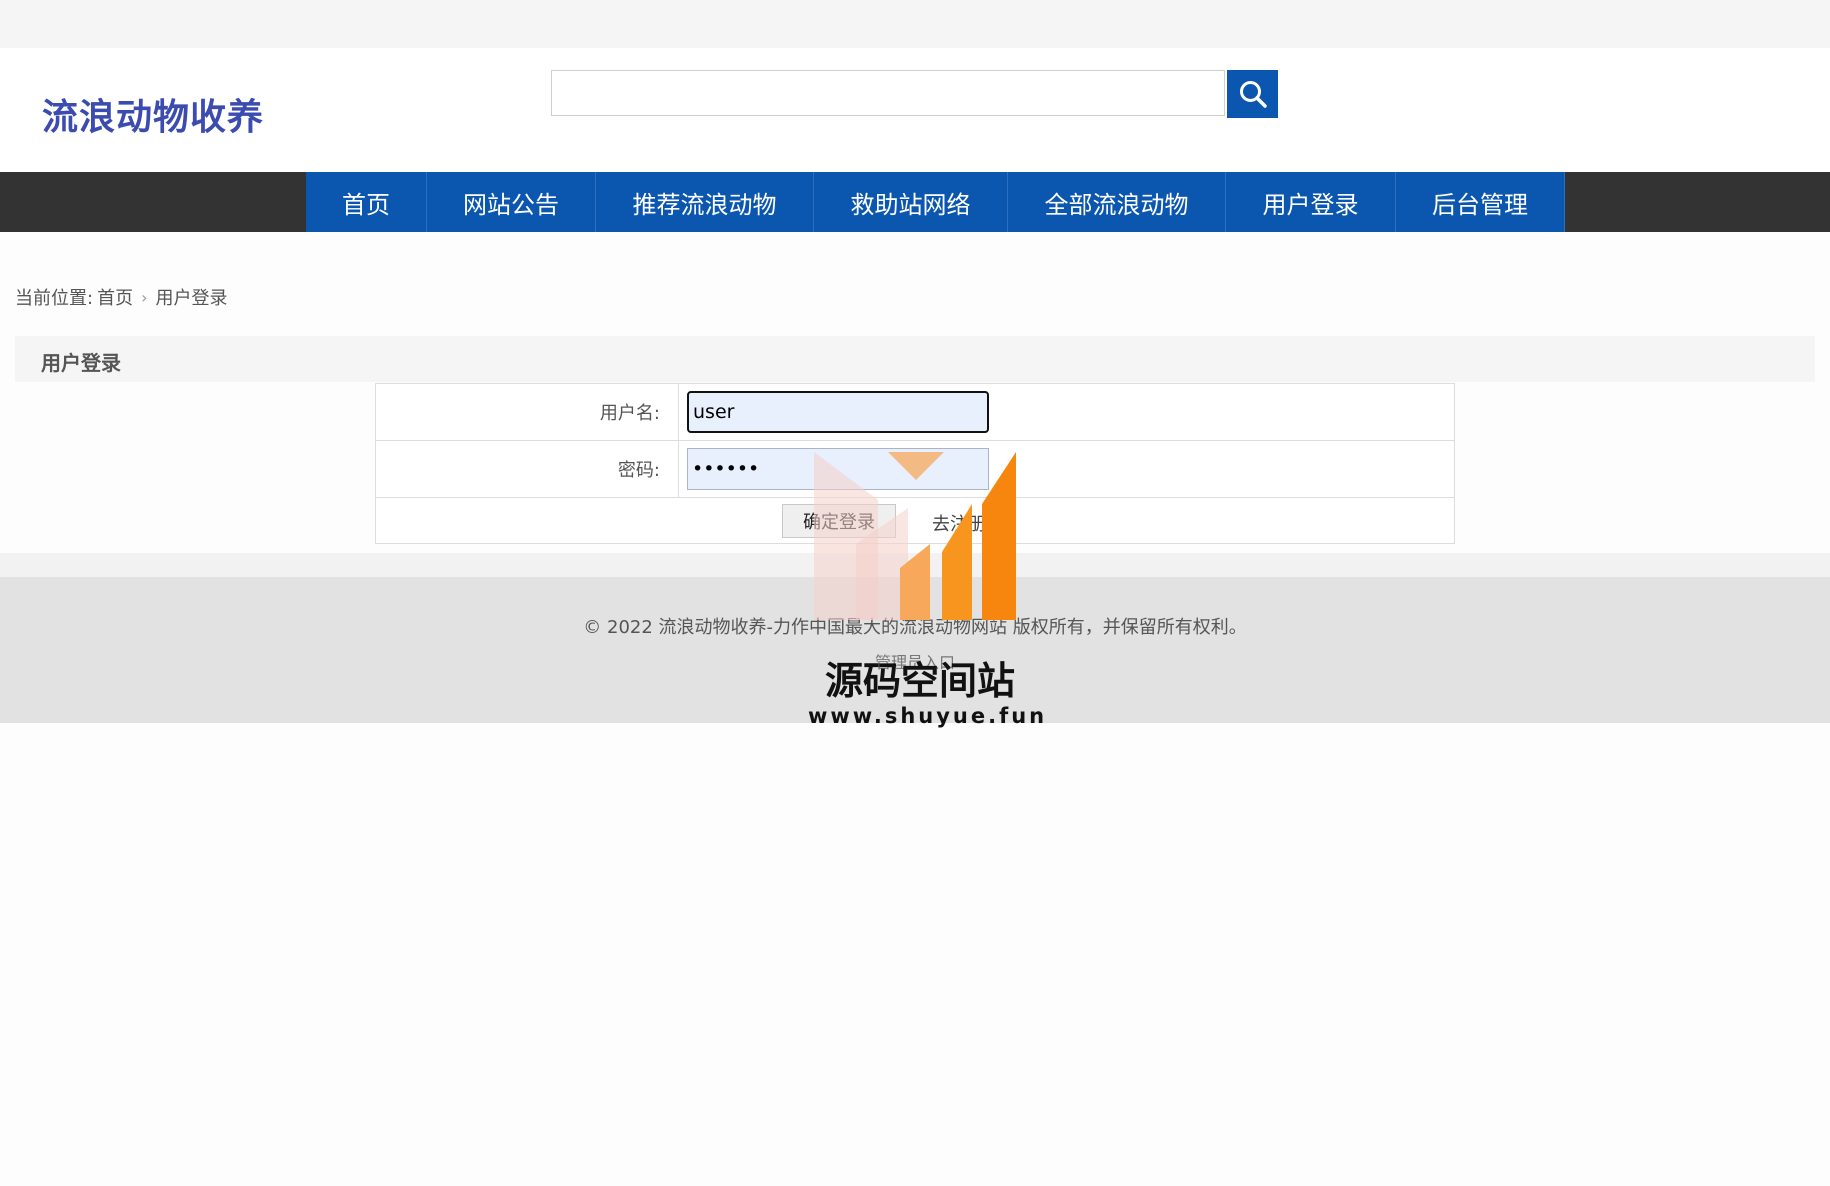 The width and height of the screenshot is (1830, 1186). Describe the element at coordinates (838, 469) in the screenshot. I see `password-field` at that location.